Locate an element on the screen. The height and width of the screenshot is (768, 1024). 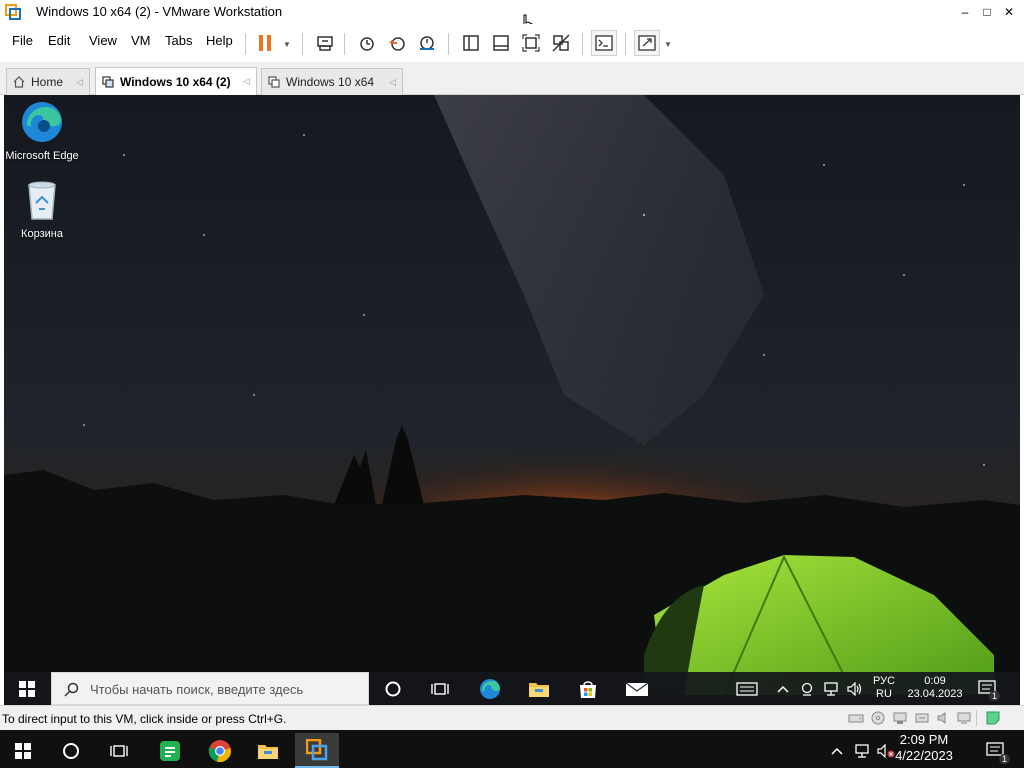
guest-clock: 0:09 23.04.2023 is located at coordinates (935, 688).